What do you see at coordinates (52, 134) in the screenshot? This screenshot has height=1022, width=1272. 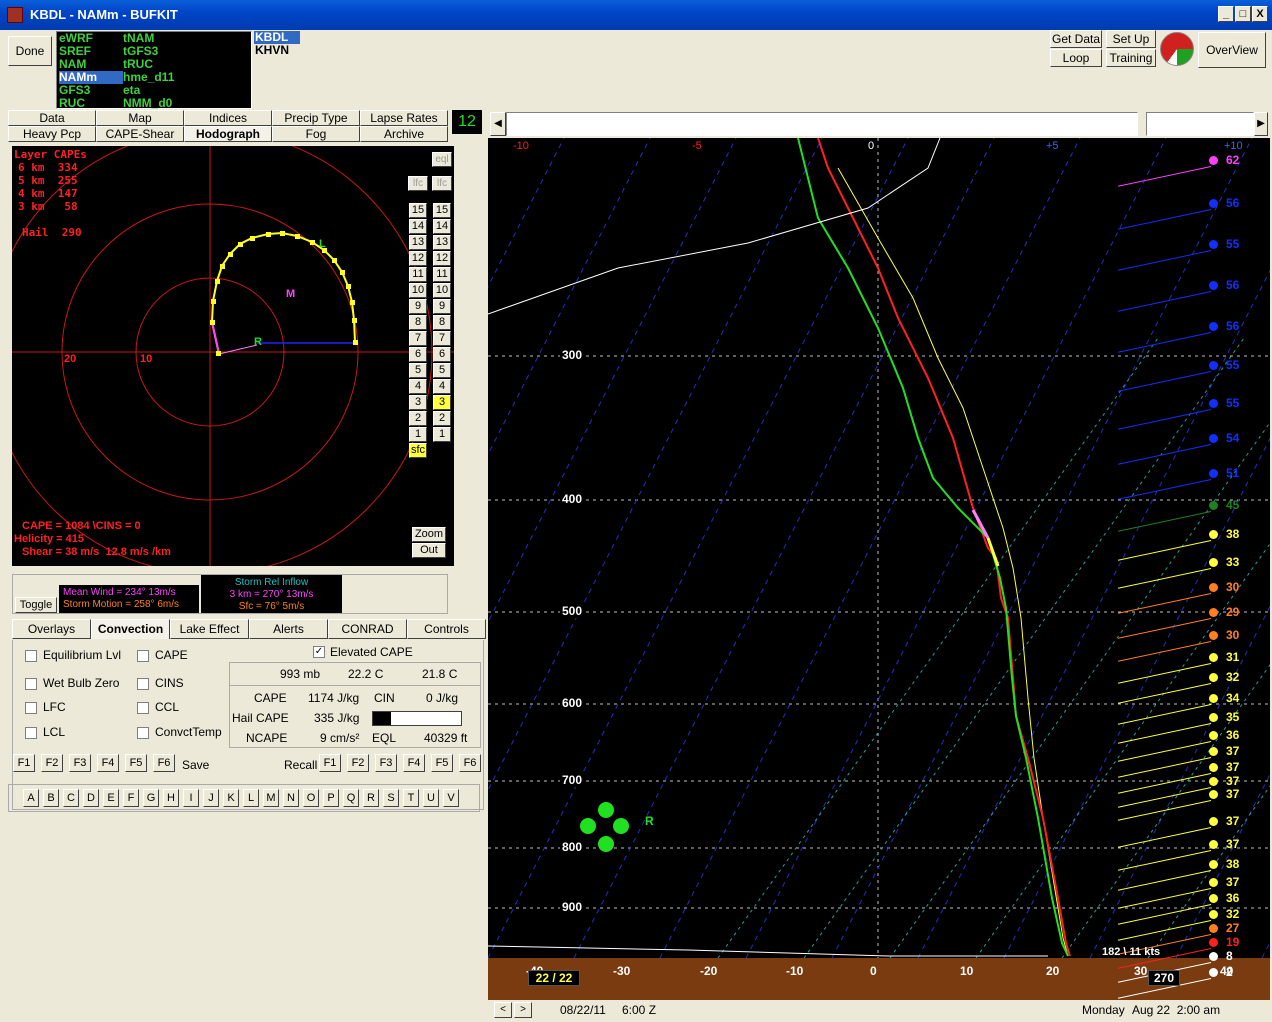 I see `tab-heavy-pcp: Heavy Pcp` at bounding box center [52, 134].